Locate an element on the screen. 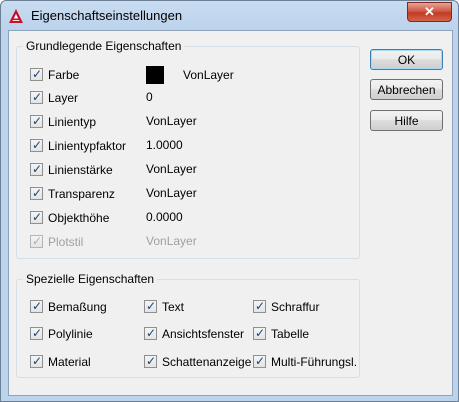 This screenshot has height=402, width=459. ok-button: OK is located at coordinates (406, 59).